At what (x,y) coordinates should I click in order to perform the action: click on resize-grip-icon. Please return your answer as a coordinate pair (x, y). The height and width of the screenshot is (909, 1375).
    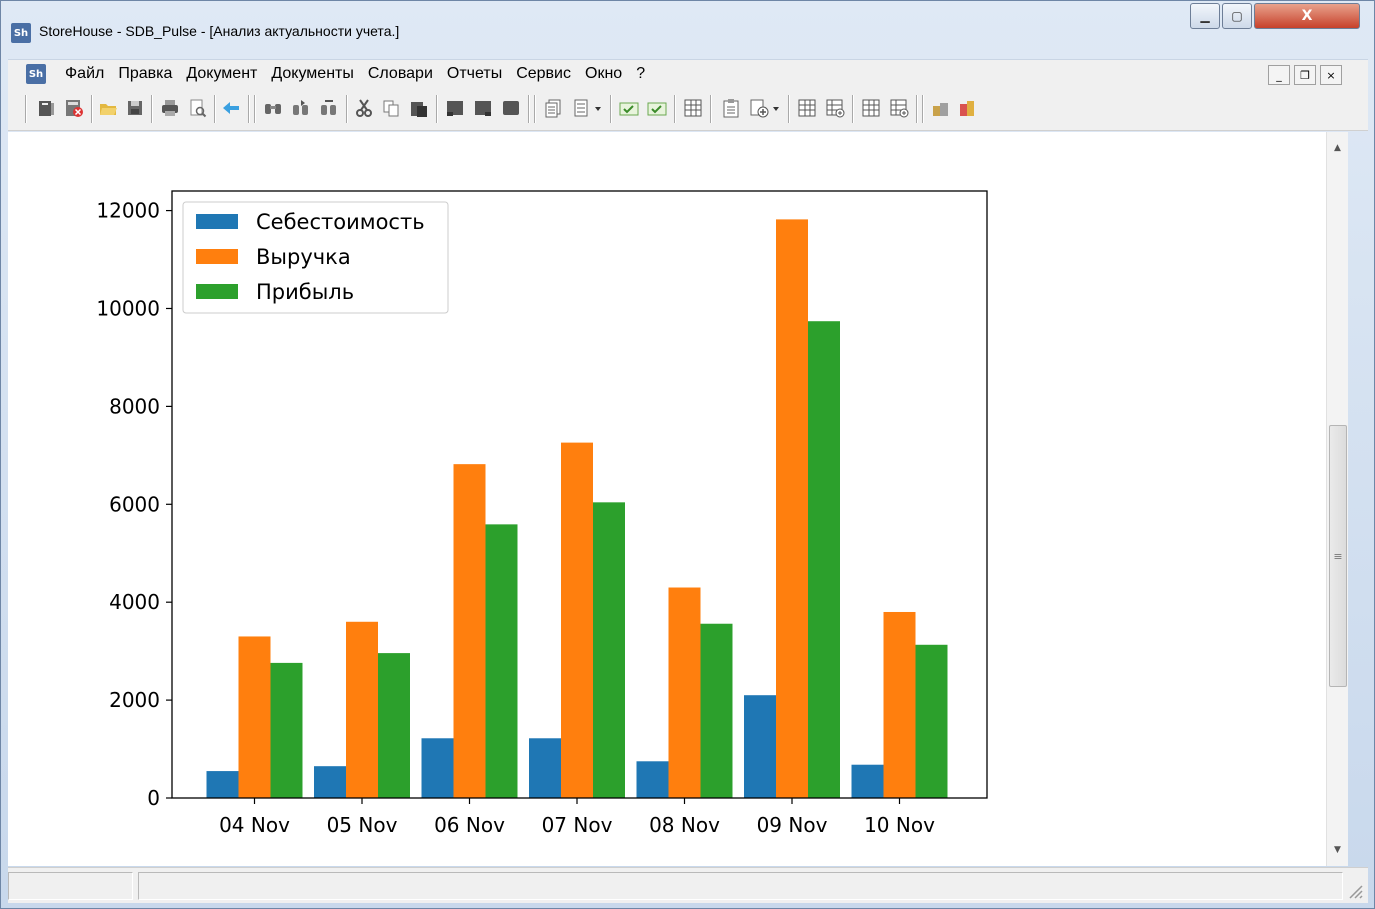
    Looking at the image, I should click on (1355, 891).